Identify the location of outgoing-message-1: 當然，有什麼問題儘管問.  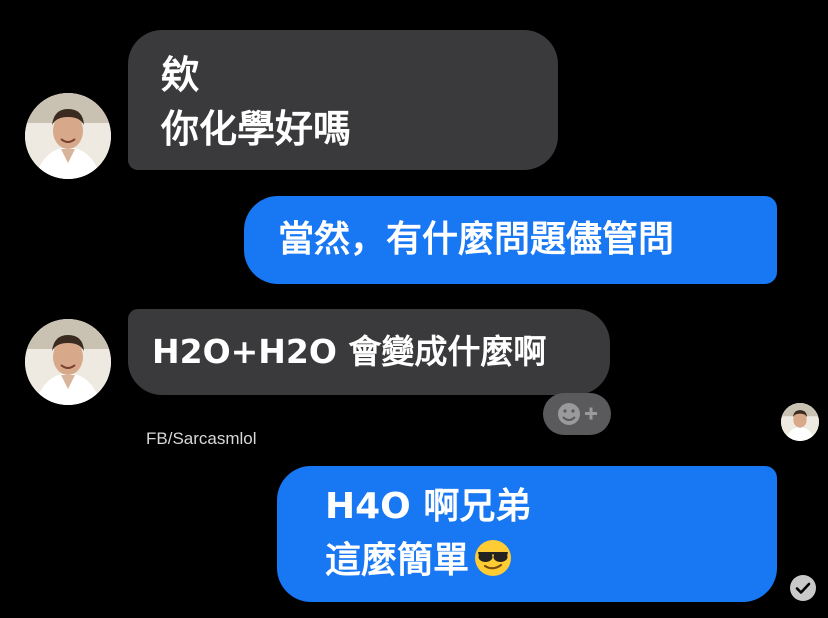
(510, 240).